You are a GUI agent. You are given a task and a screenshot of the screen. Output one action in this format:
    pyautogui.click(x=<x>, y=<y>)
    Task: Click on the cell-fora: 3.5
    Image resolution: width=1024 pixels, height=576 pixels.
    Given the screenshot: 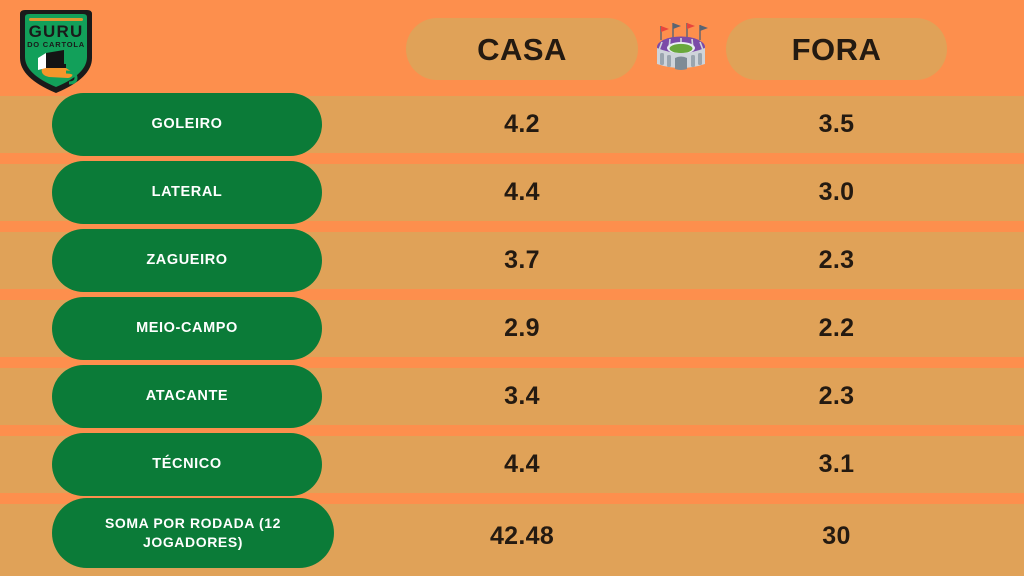 What is the action you would take?
    pyautogui.click(x=836, y=124)
    